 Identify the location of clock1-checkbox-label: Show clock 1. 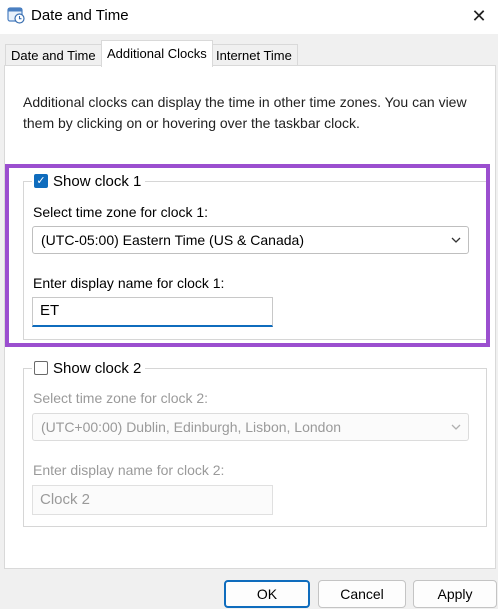
(97, 181).